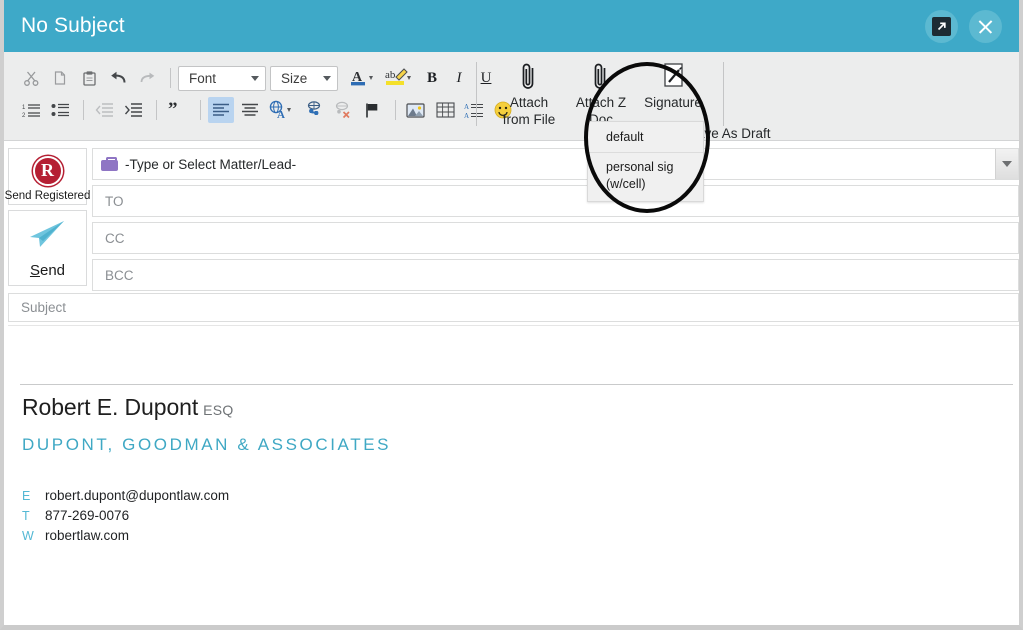 The height and width of the screenshot is (630, 1023). I want to click on attach-from-file-label: Attach from File, so click(529, 111).